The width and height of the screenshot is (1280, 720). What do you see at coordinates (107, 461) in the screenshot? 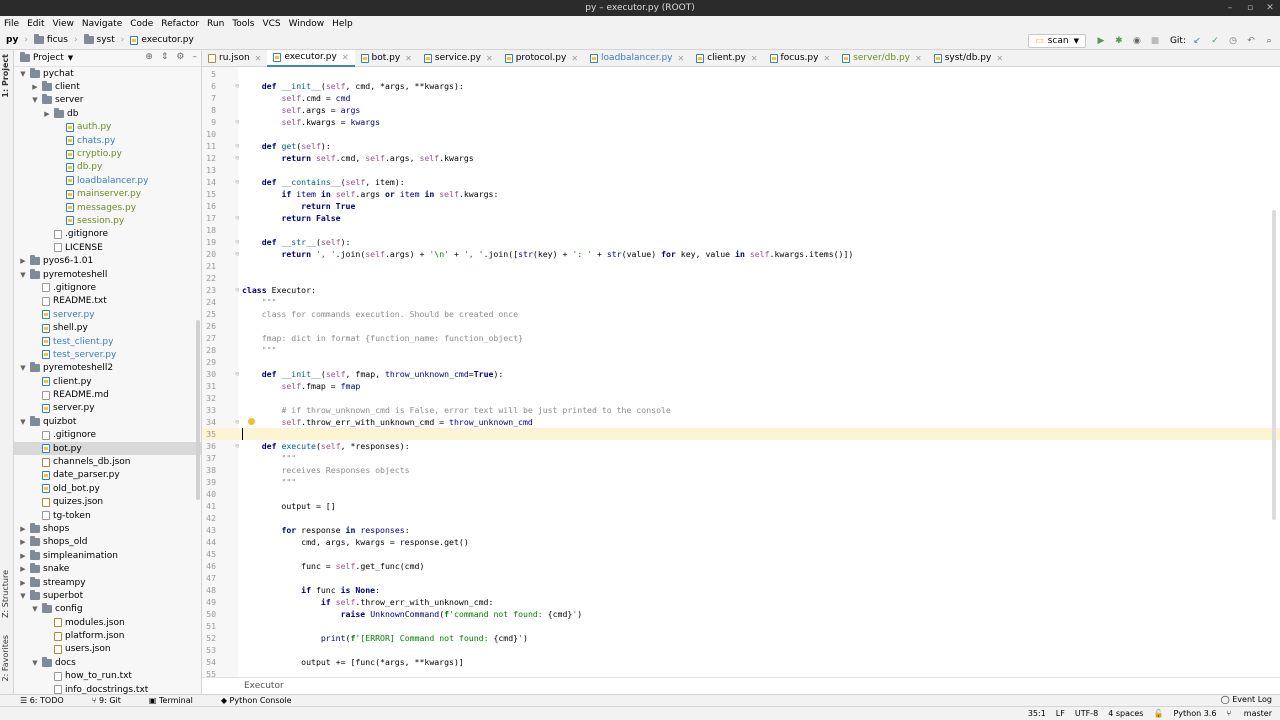
I see `tree-file: channels_db.json` at bounding box center [107, 461].